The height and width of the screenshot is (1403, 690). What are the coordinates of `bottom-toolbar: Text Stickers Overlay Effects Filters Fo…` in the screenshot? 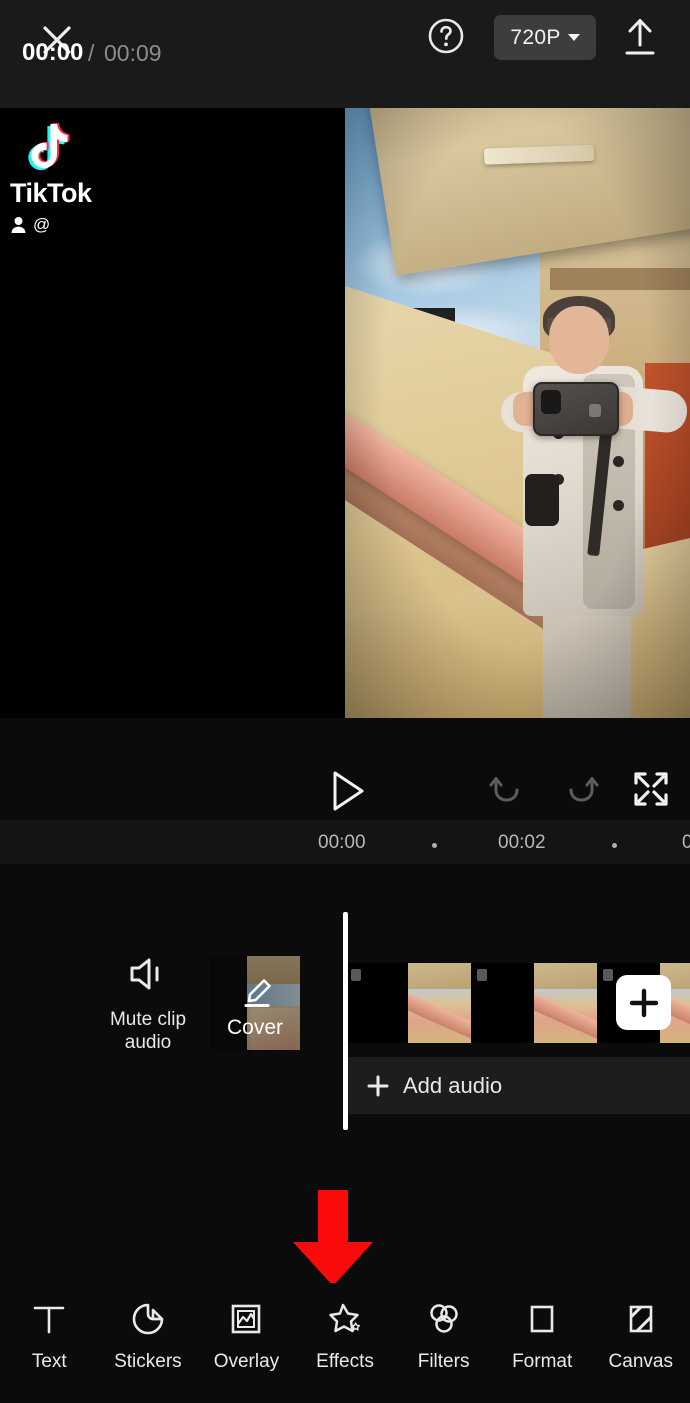 It's located at (345, 1343).